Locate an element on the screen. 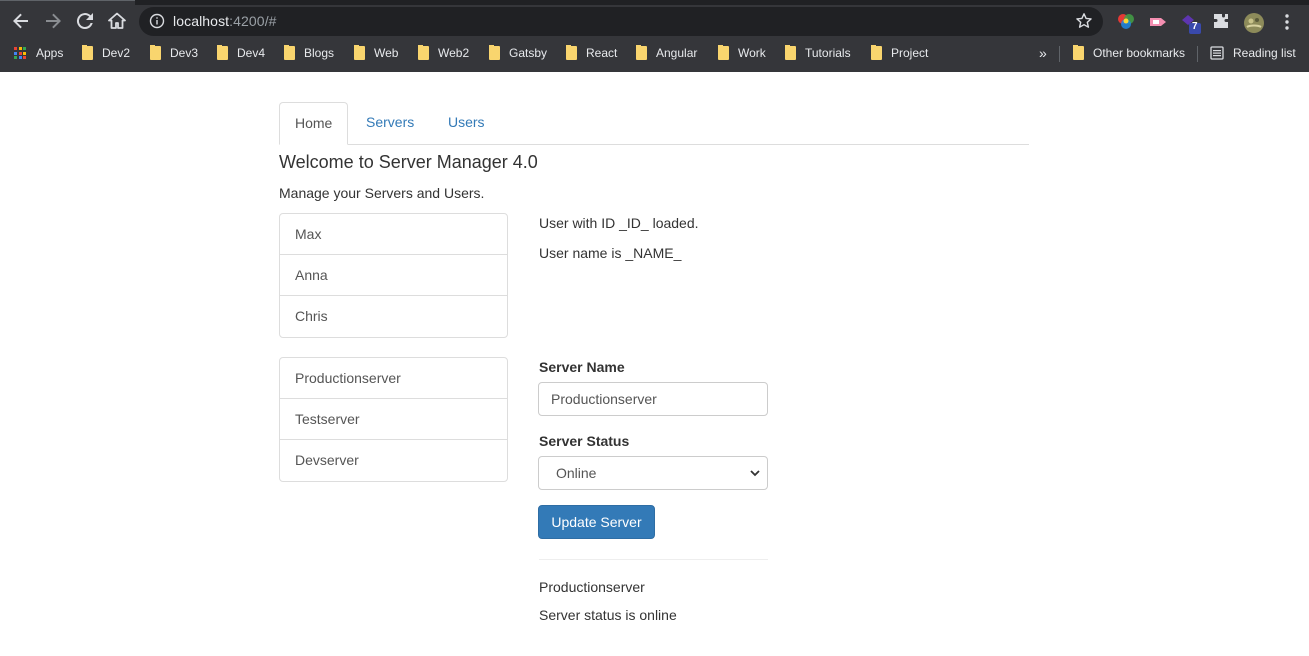 This screenshot has width=1309, height=656. bookmark-web2: Web2 is located at coordinates (443, 53).